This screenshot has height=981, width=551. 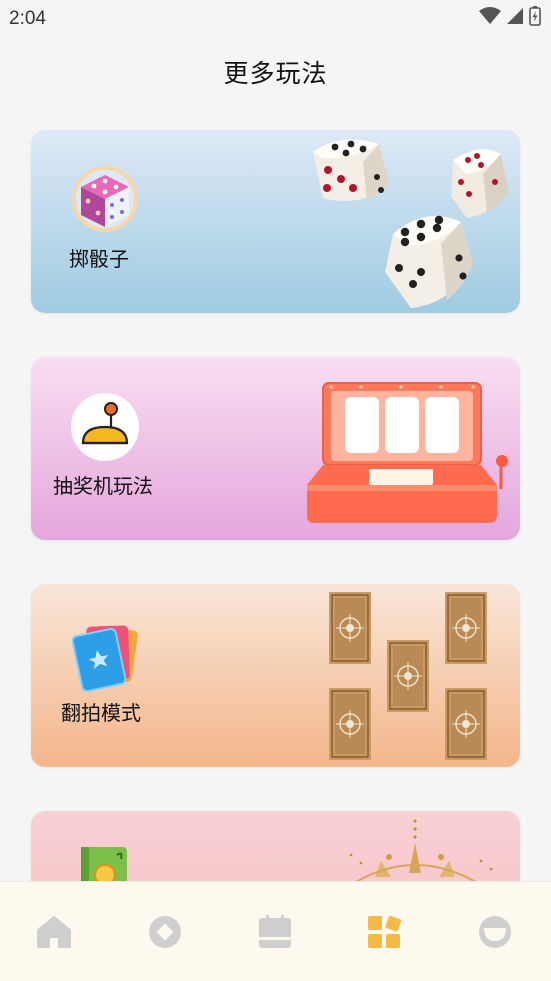 I want to click on tab-more-games, so click(x=384, y=934).